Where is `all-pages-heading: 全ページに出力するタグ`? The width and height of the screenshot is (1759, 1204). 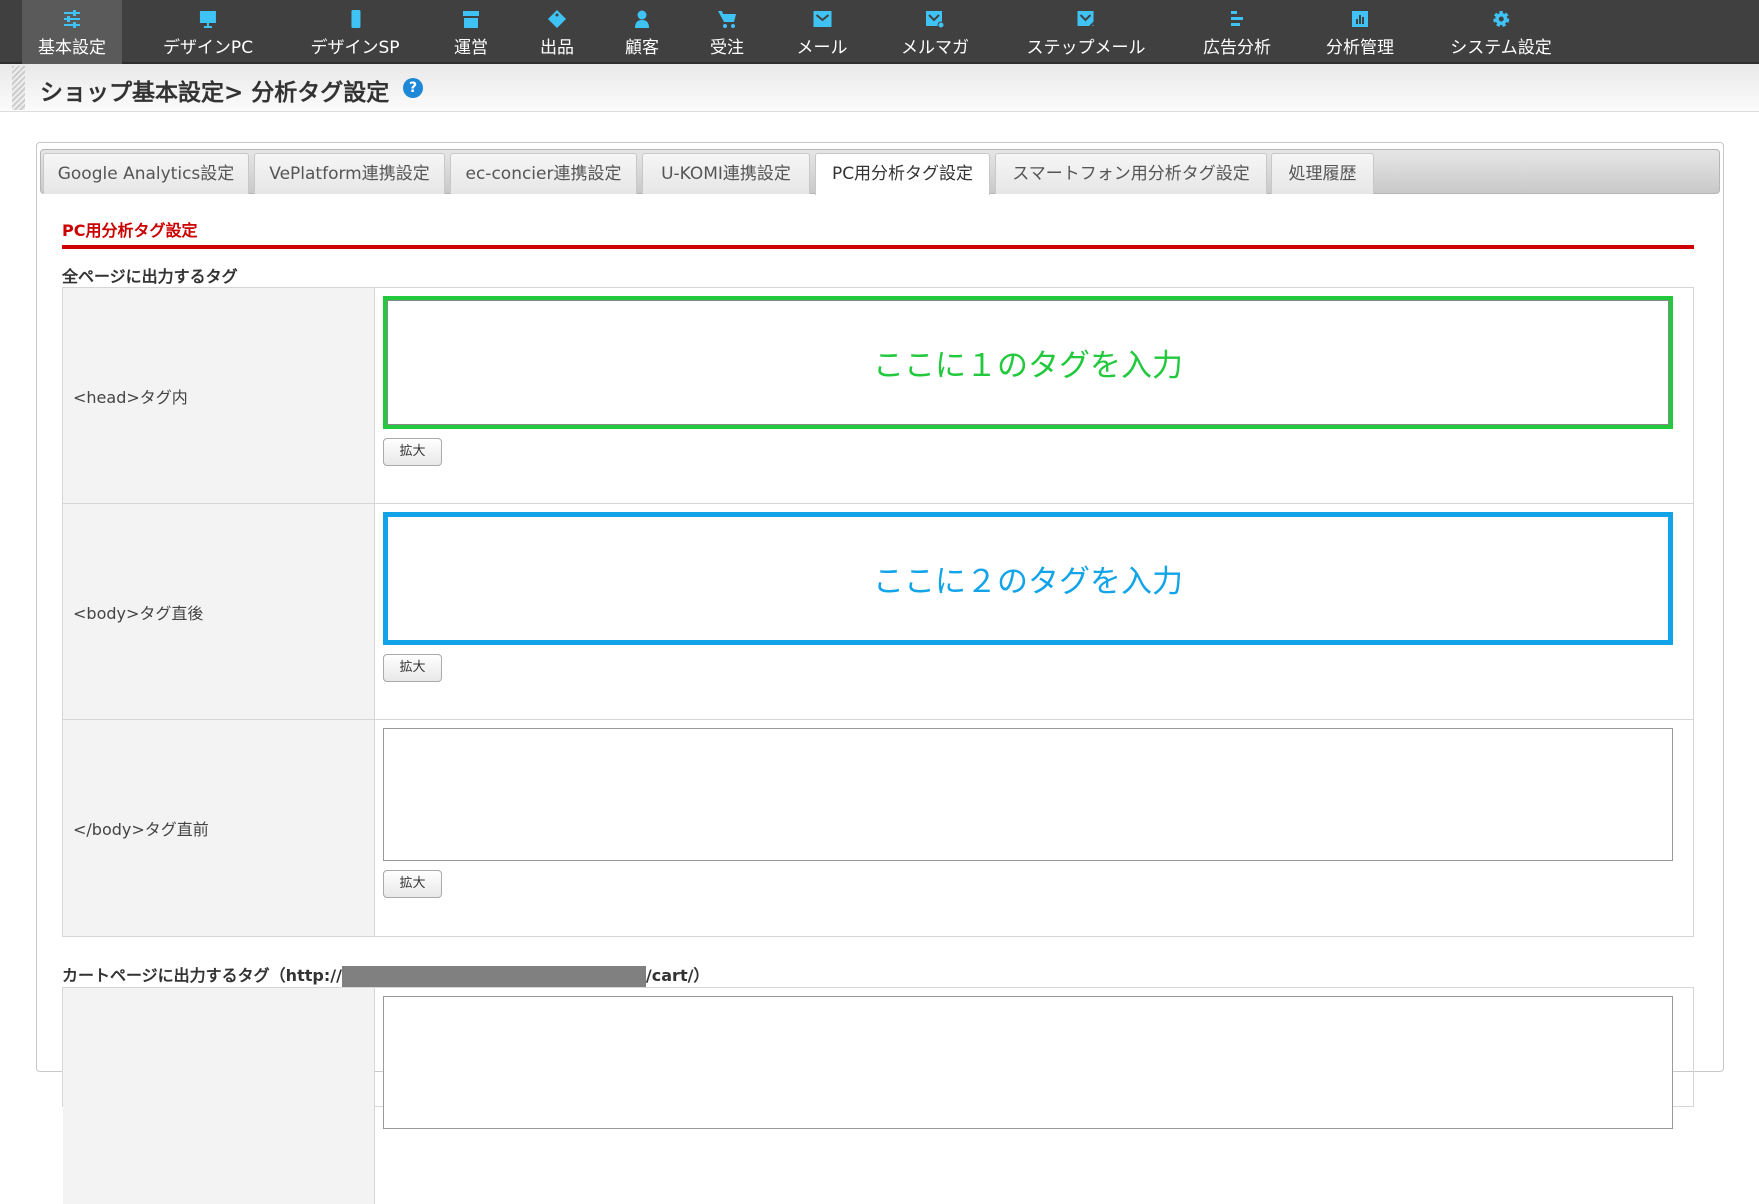
all-pages-heading: 全ページに出力するタグ is located at coordinates (150, 276).